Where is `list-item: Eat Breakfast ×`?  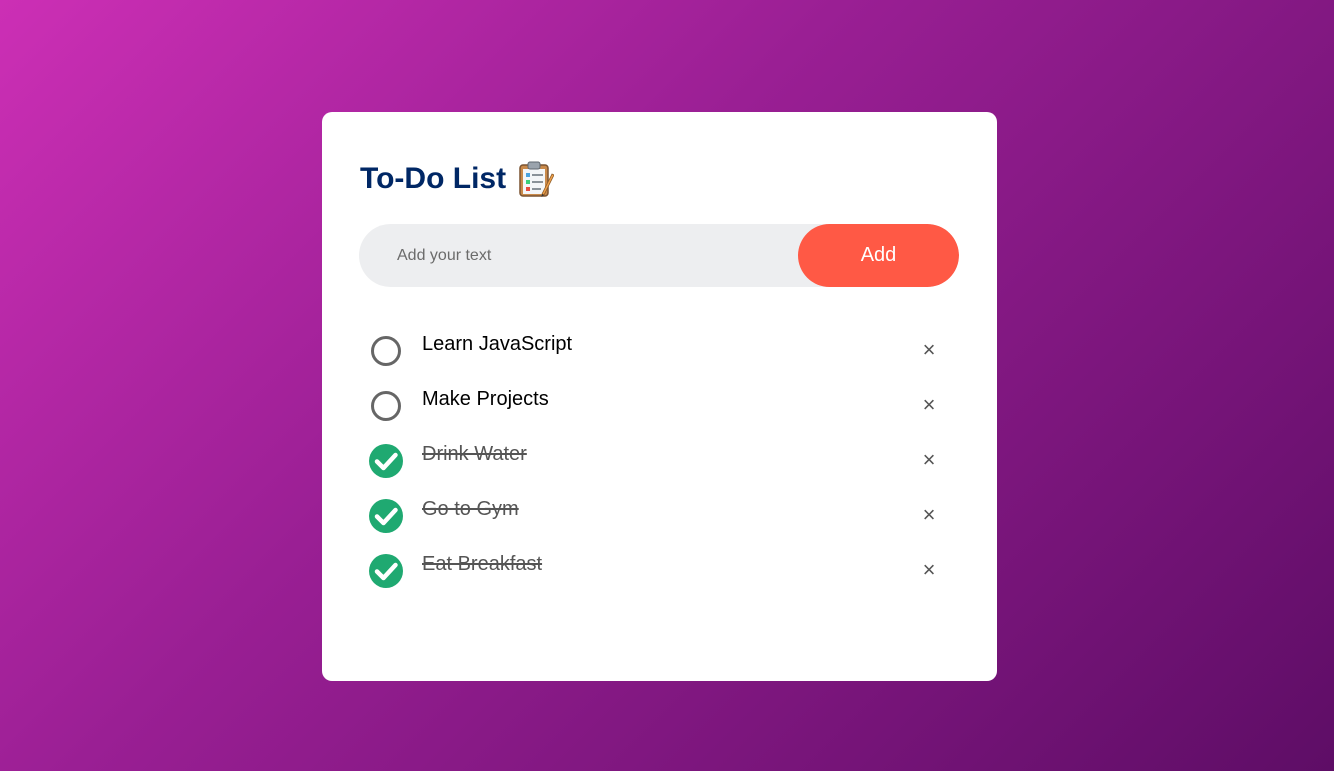
list-item: Eat Breakfast × is located at coordinates (660, 569).